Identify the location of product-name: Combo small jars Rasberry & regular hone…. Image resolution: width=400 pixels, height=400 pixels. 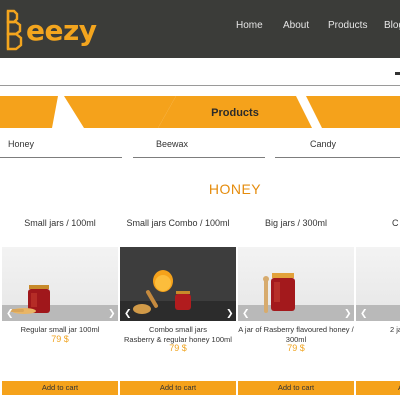
(178, 335).